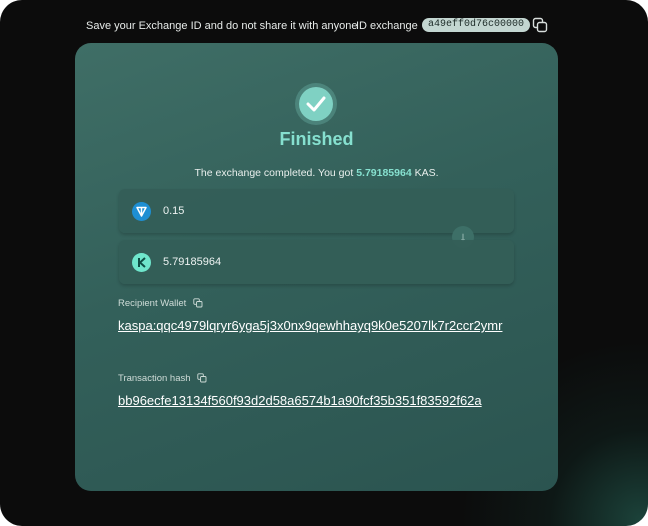 This screenshot has width=648, height=526. Describe the element at coordinates (141, 211) in the screenshot. I see `ton-icon` at that location.